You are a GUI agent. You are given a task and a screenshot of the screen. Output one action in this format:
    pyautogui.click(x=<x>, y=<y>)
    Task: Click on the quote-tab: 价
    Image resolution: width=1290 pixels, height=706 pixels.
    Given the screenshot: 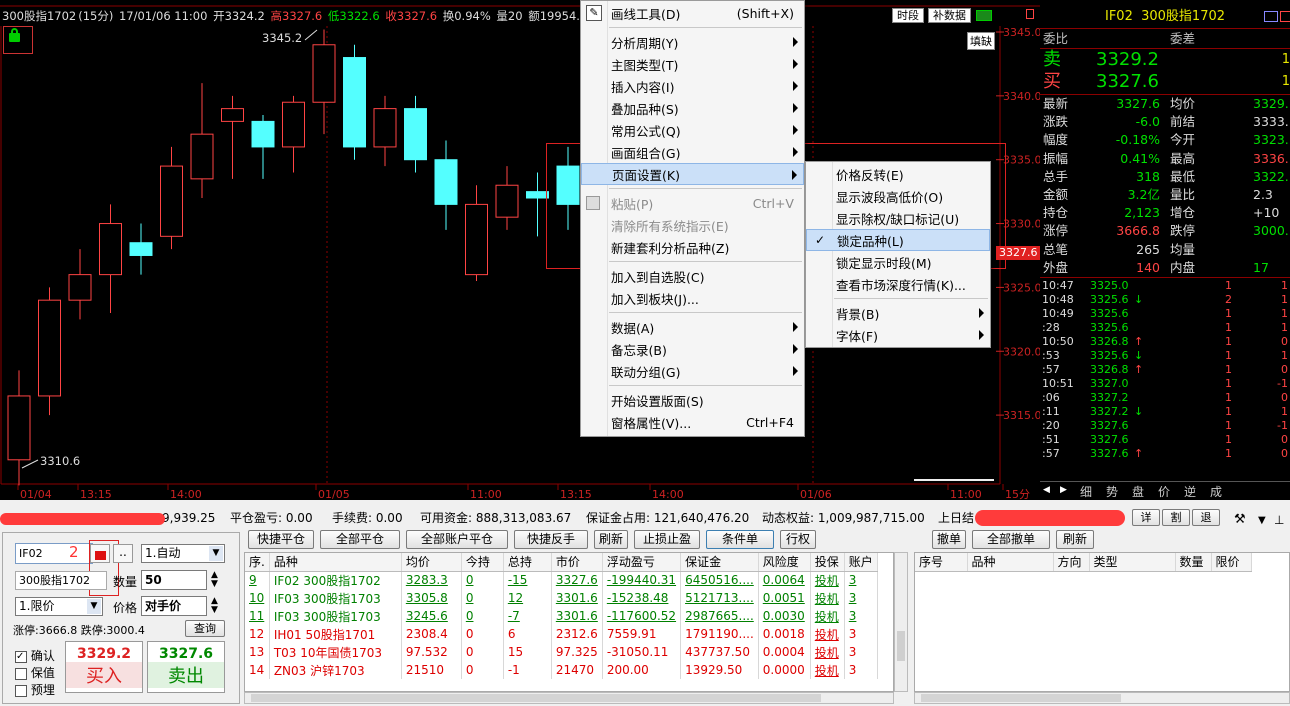 What is the action you would take?
    pyautogui.click(x=1164, y=491)
    